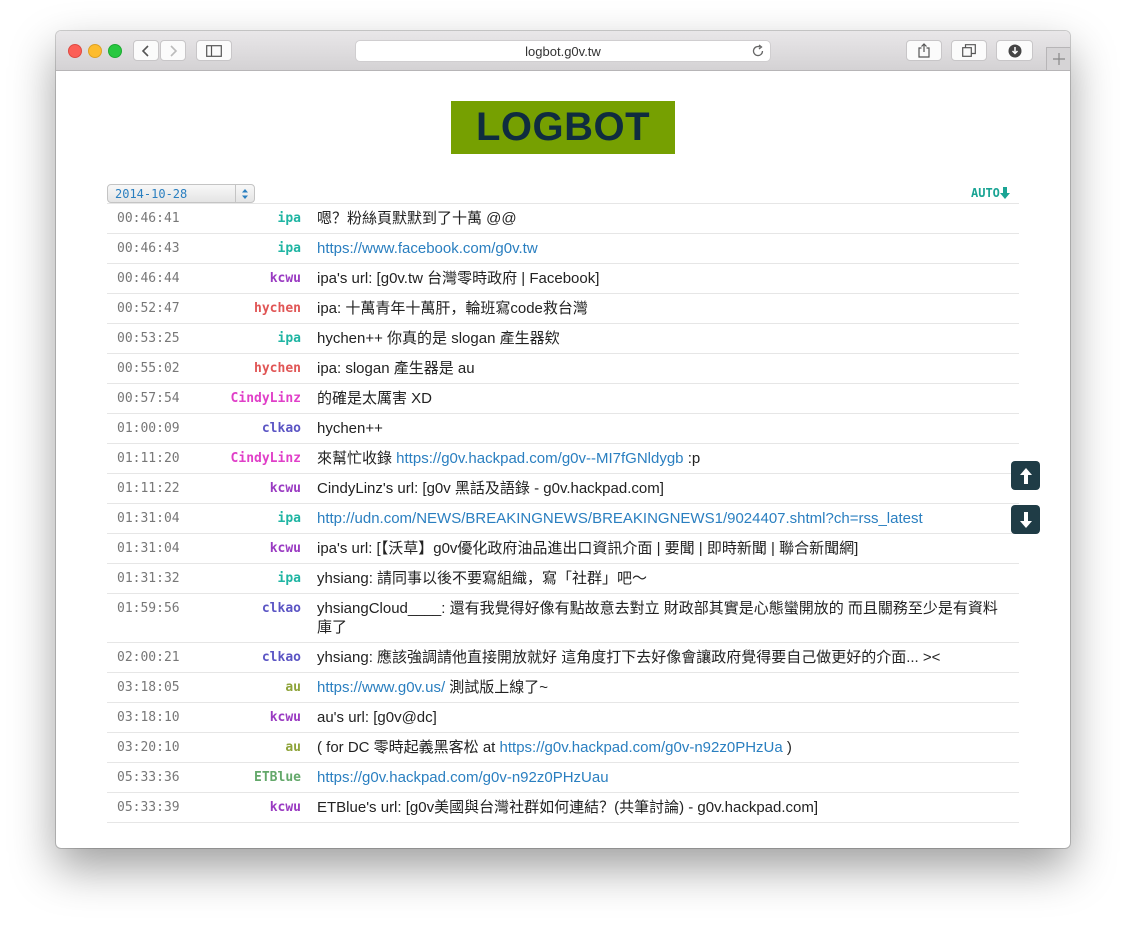 The height and width of the screenshot is (929, 1126). Describe the element at coordinates (417, 218) in the screenshot. I see `message-text: 嗯？粉絲頁默默到了十萬 @@` at that location.